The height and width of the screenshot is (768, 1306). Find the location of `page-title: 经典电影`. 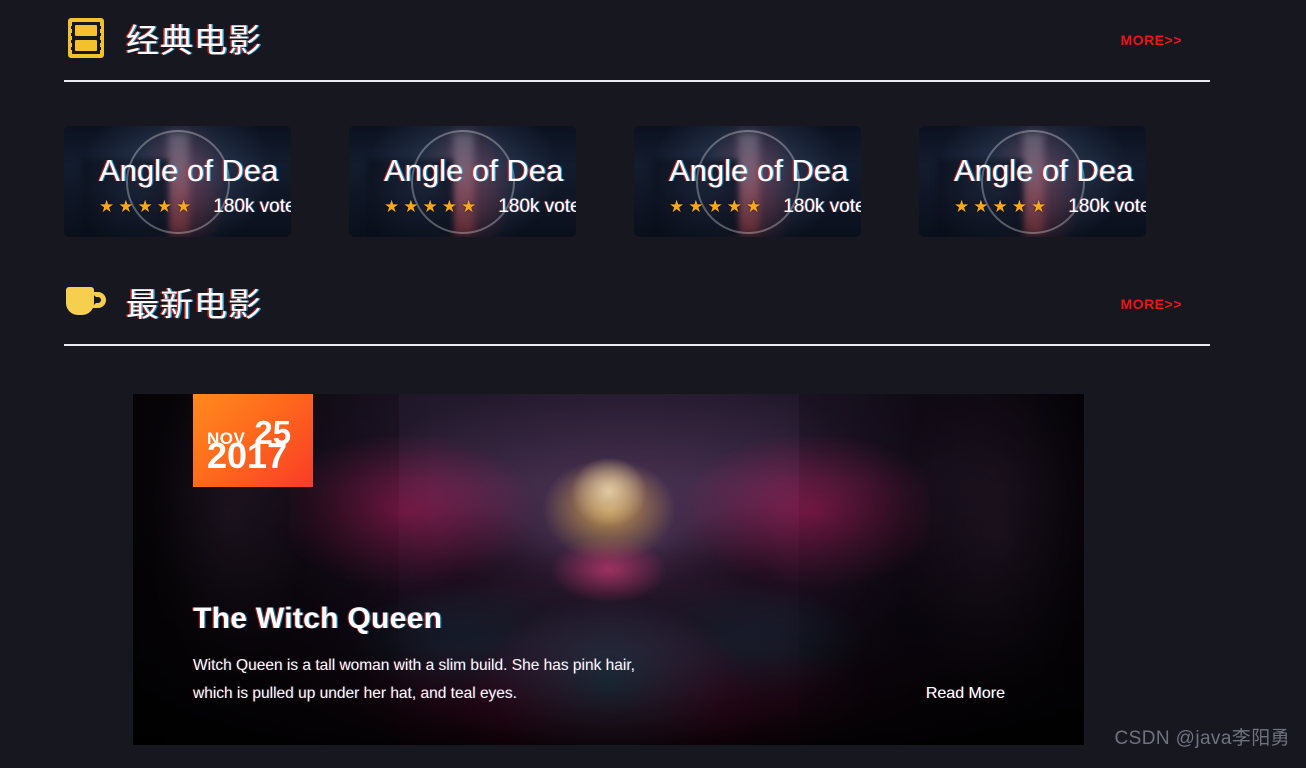

page-title: 经典电影 is located at coordinates (194, 40).